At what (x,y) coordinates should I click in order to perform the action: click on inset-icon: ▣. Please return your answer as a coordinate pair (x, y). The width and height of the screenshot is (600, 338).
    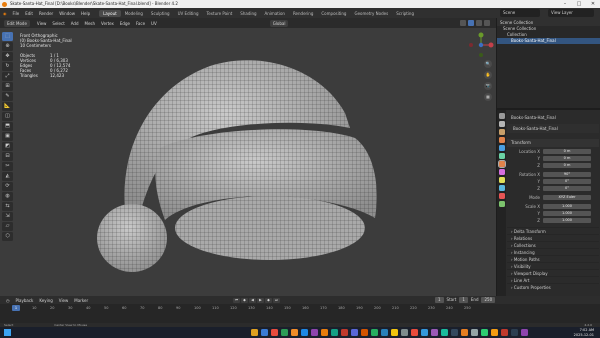
    Looking at the image, I should click on (7, 136).